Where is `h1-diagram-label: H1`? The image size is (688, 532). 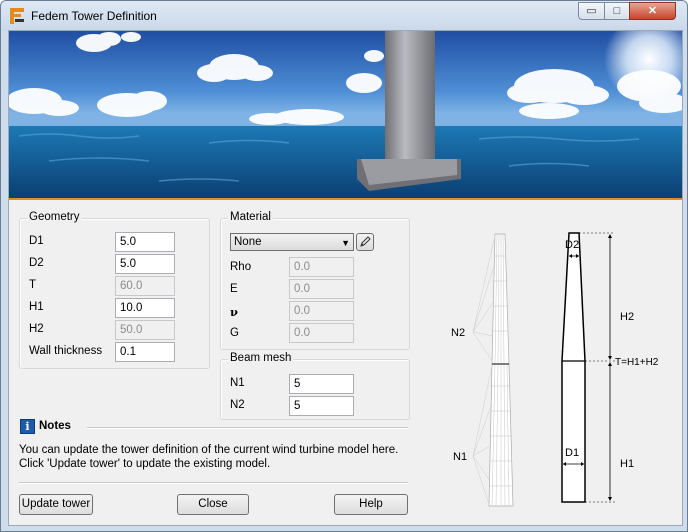
h1-diagram-label: H1 is located at coordinates (627, 464).